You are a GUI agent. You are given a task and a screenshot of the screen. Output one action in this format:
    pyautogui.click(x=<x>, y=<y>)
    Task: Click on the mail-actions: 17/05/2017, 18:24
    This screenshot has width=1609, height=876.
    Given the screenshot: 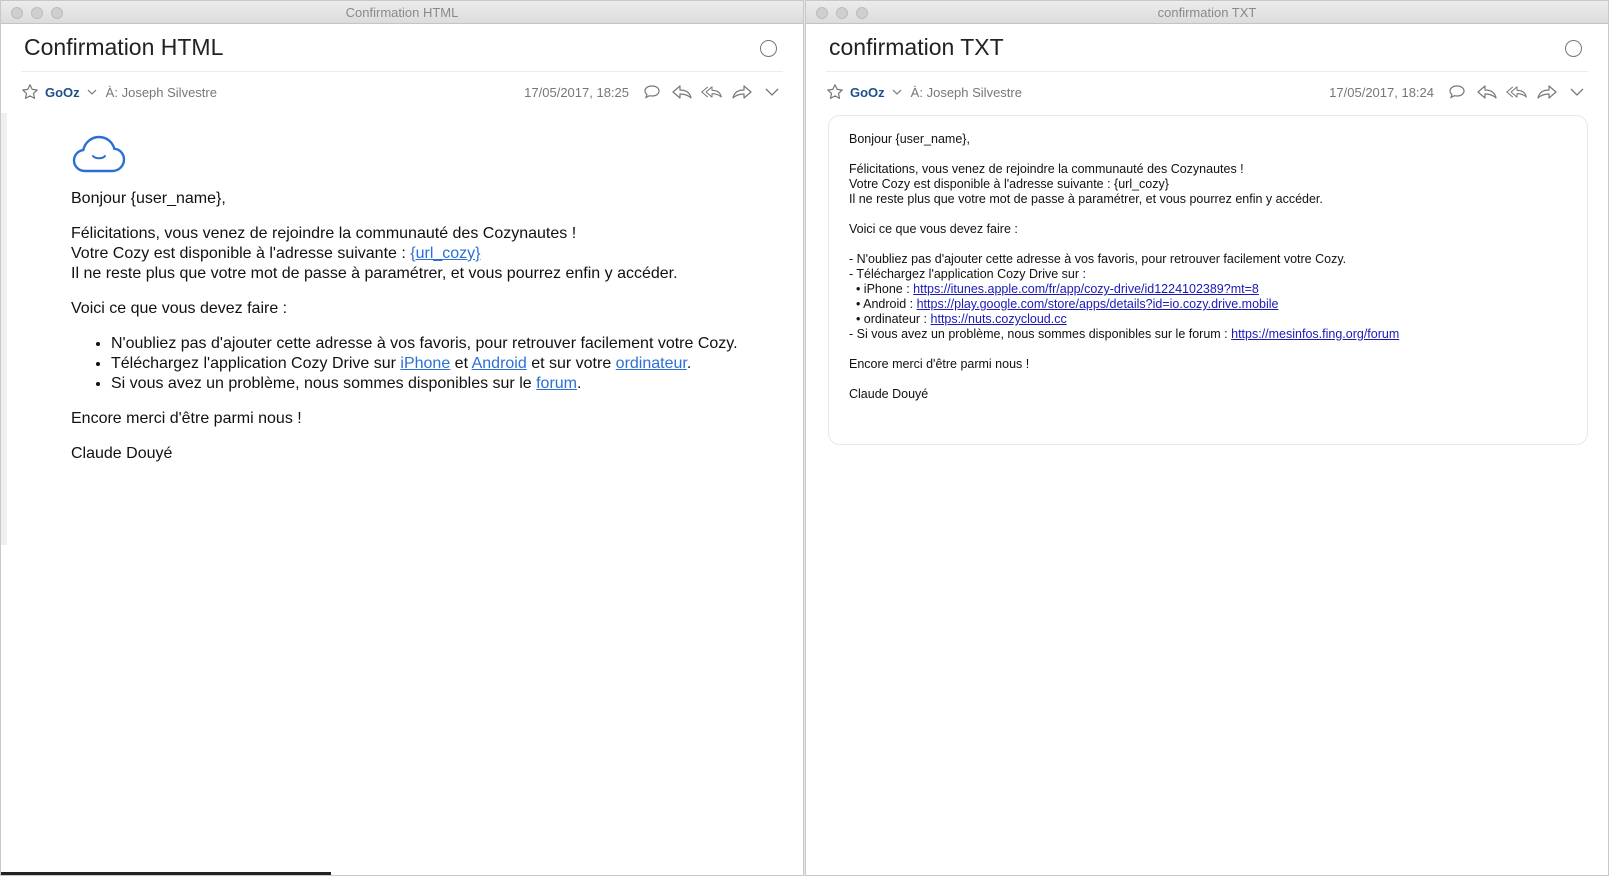 What is the action you would take?
    pyautogui.click(x=1458, y=92)
    